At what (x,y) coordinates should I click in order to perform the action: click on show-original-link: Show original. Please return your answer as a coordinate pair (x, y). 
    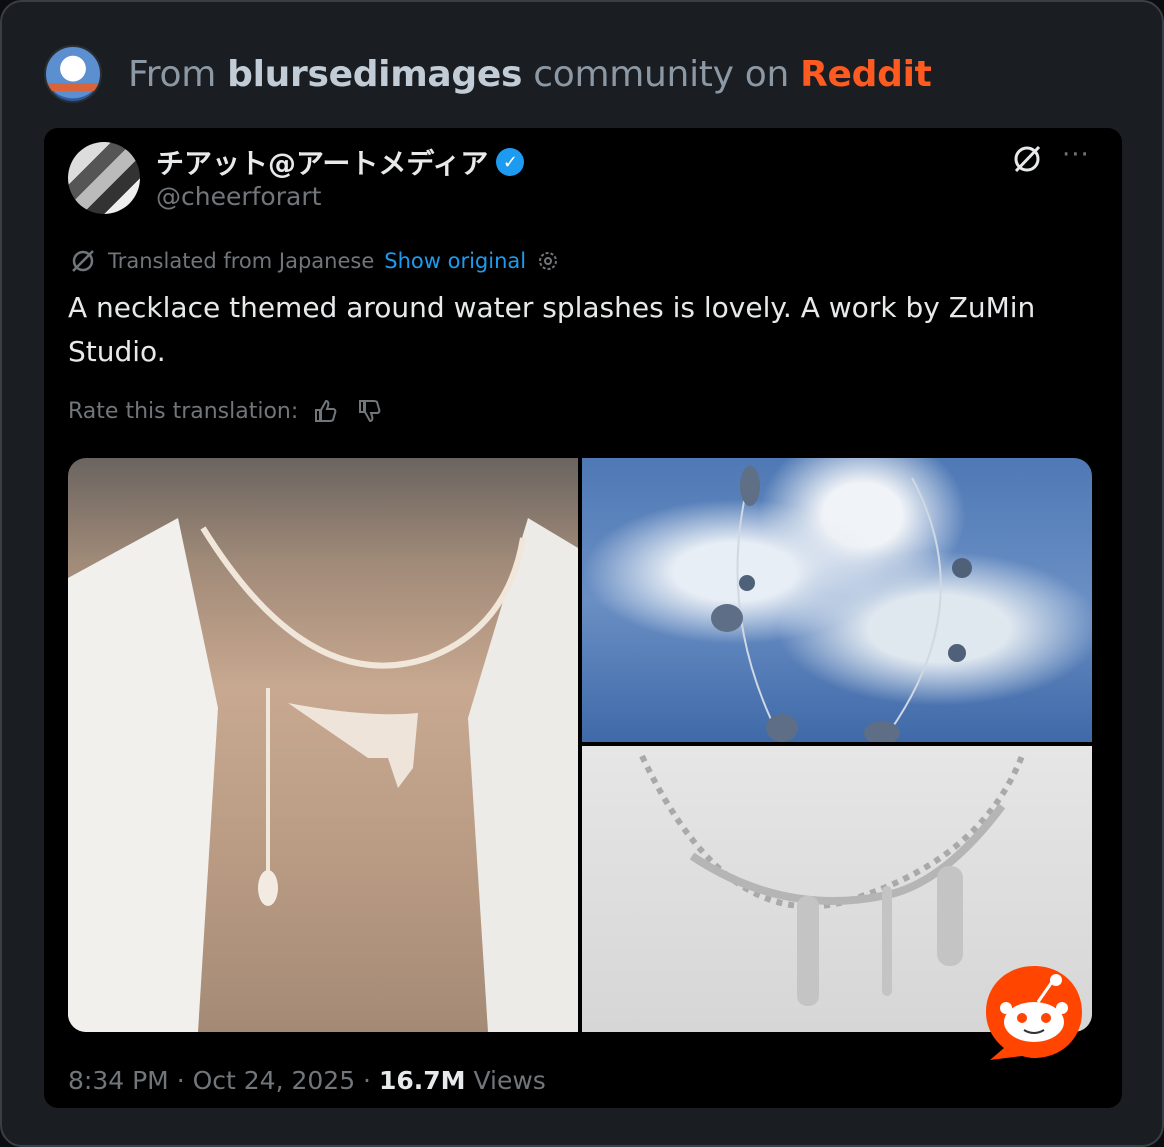
    Looking at the image, I should click on (455, 261).